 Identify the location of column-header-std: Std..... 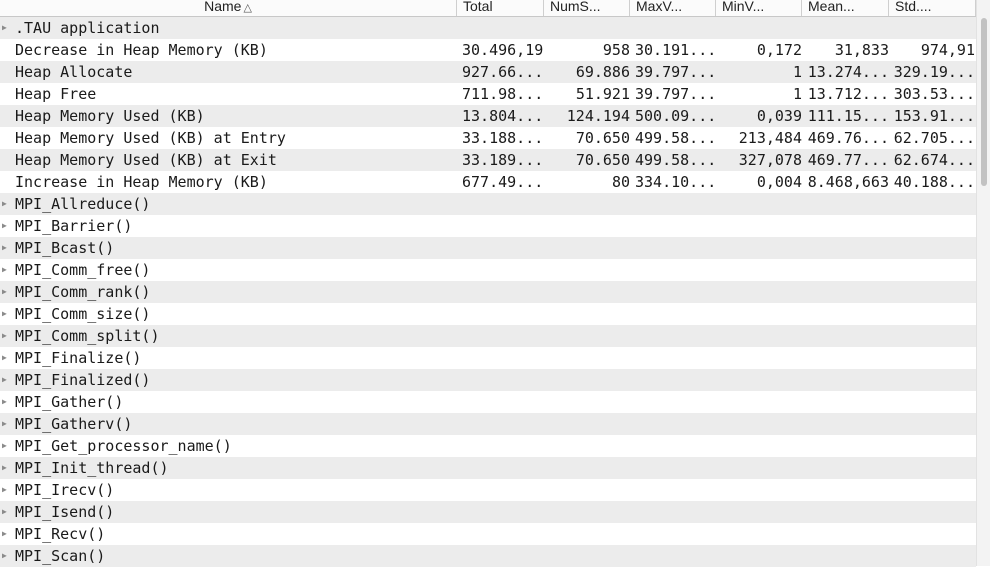
(932, 8).